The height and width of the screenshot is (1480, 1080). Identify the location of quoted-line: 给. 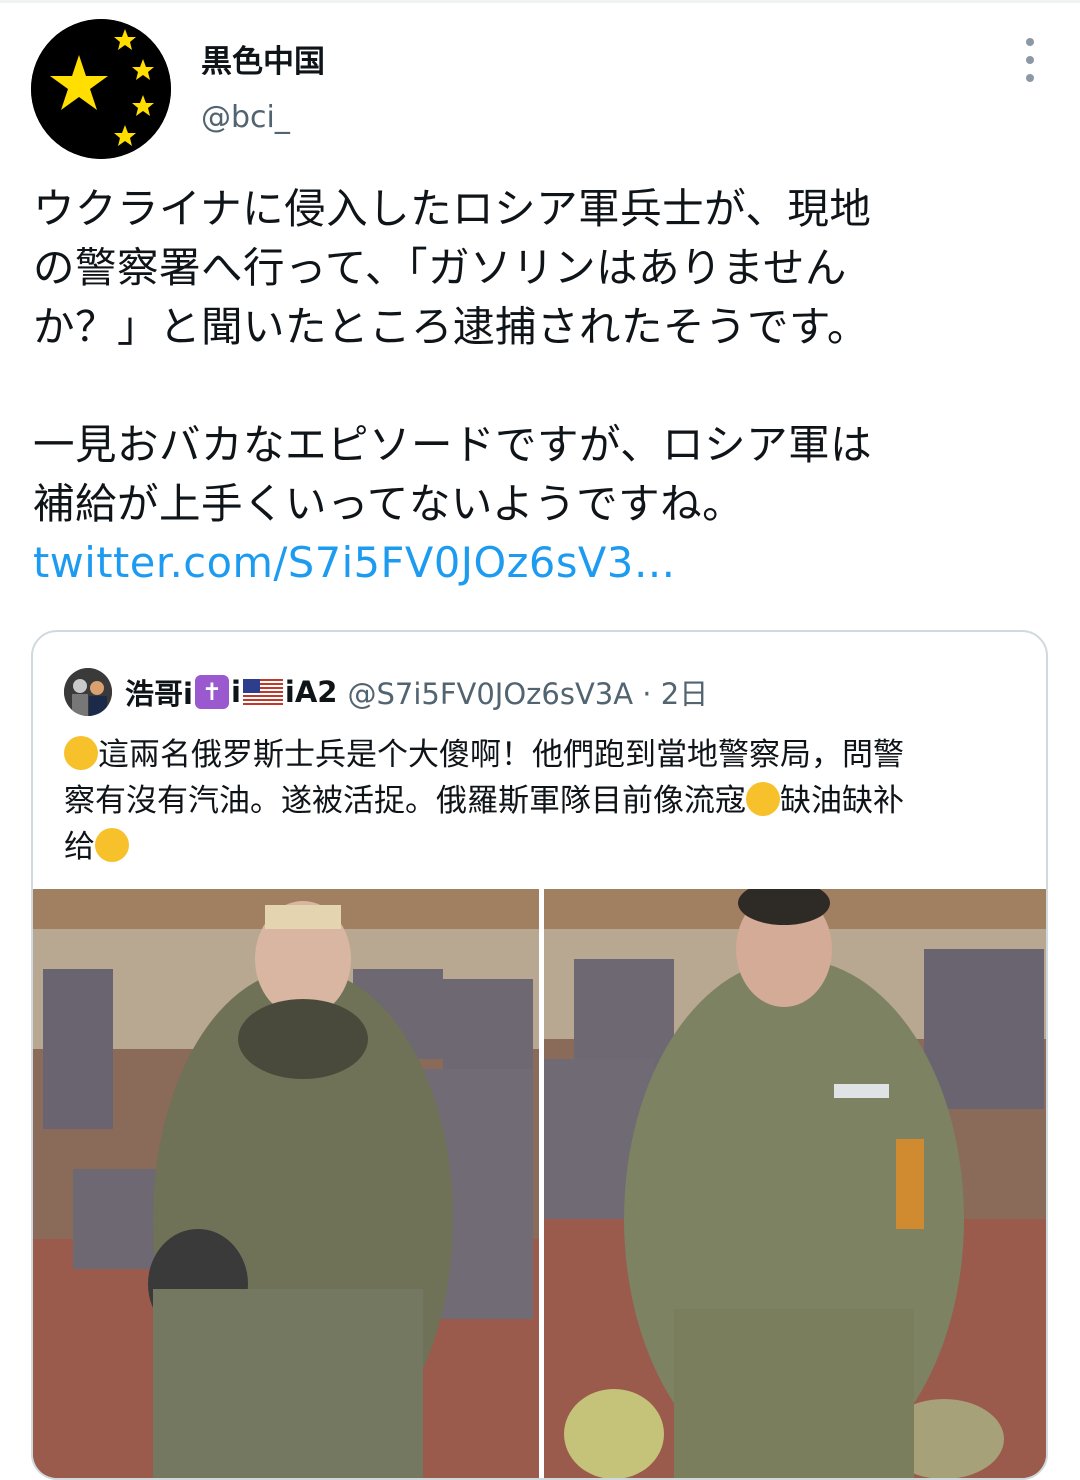
(79, 847).